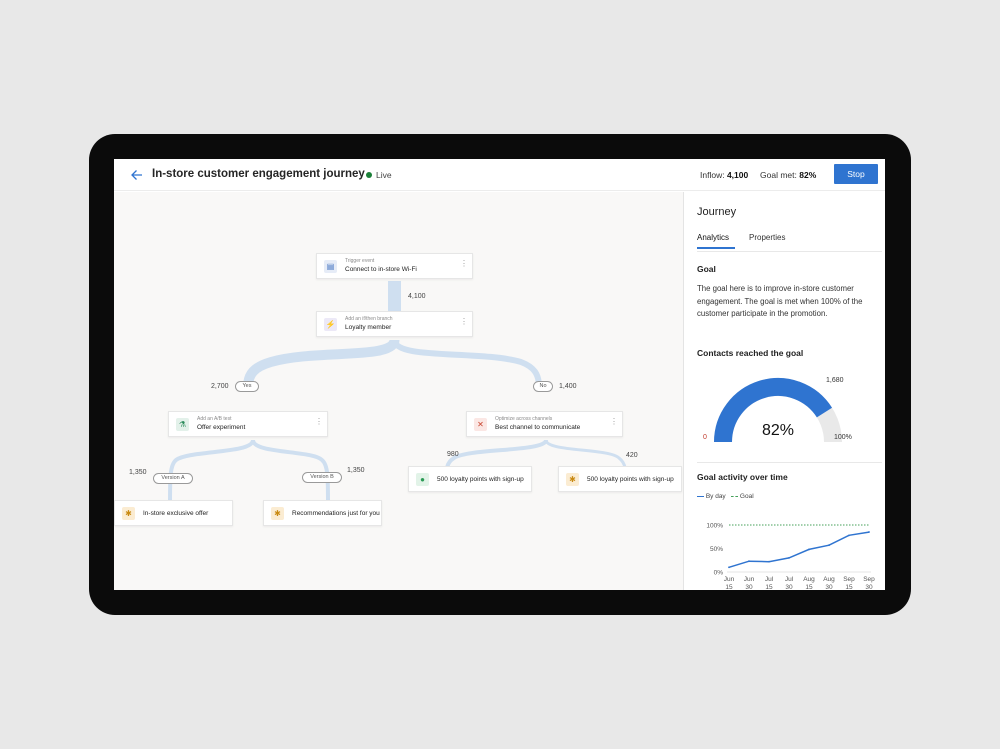 The width and height of the screenshot is (1000, 749). Describe the element at coordinates (524, 419) in the screenshot. I see `node-subtitle: Optimize across channels` at that location.